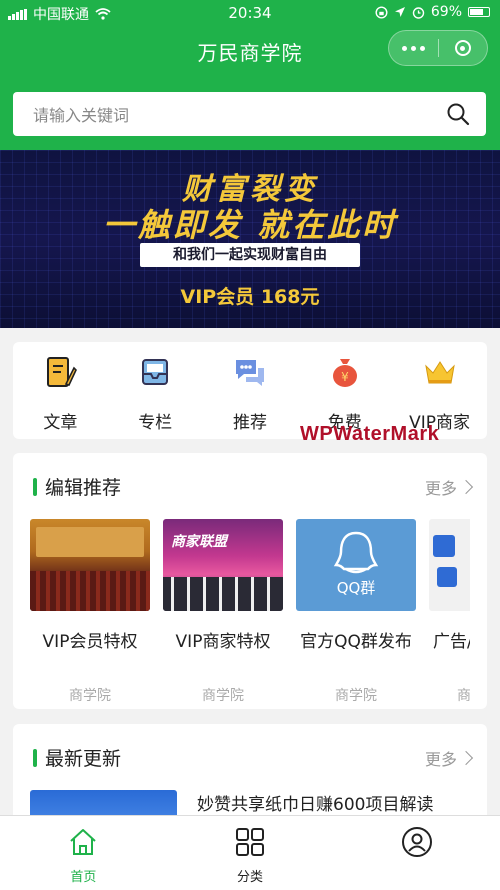 This screenshot has width=500, height=890. I want to click on mini-program-capsule, so click(438, 48).